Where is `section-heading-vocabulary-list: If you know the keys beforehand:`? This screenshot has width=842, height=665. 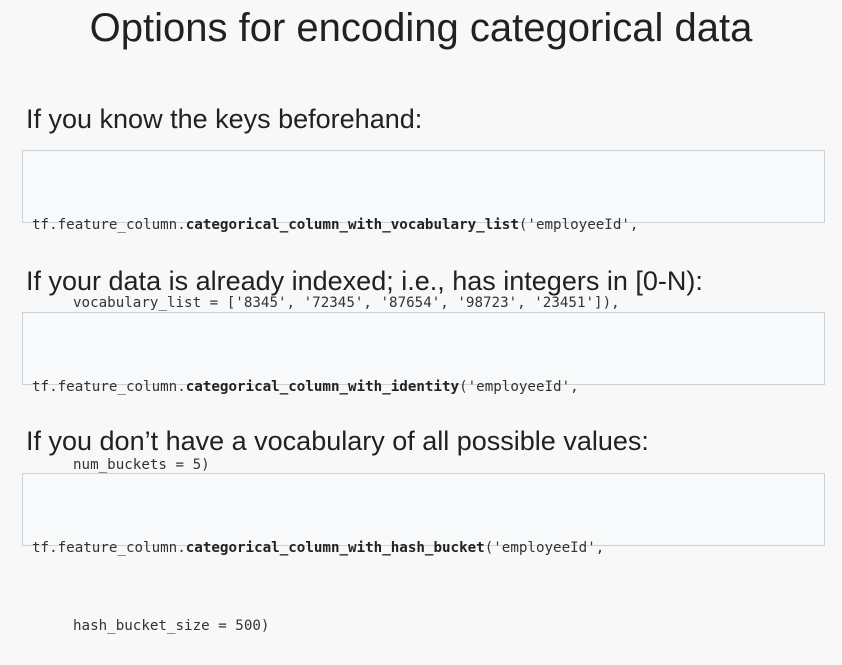 section-heading-vocabulary-list: If you know the keys beforehand: is located at coordinates (224, 119).